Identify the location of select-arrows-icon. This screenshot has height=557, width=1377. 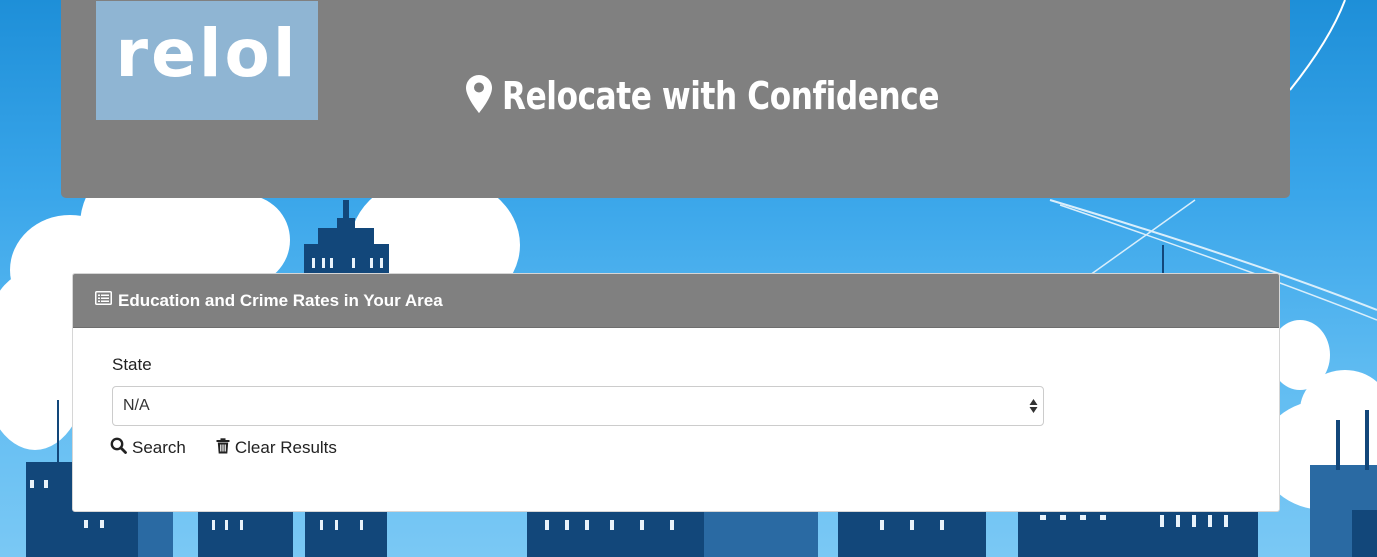
(1033, 408).